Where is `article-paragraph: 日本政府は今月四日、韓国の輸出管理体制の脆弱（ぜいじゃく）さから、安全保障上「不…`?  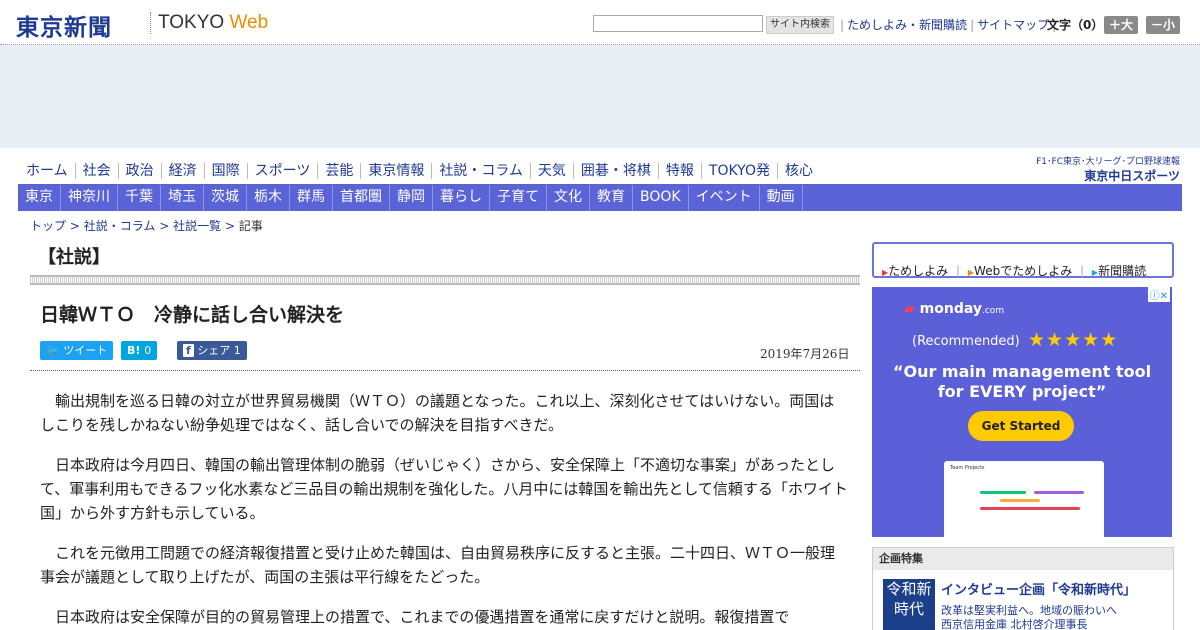
article-paragraph: 日本政府は今月四日、韓国の輸出管理体制の脆弱（ぜいじゃく）さから、安全保障上「不… is located at coordinates (444, 489).